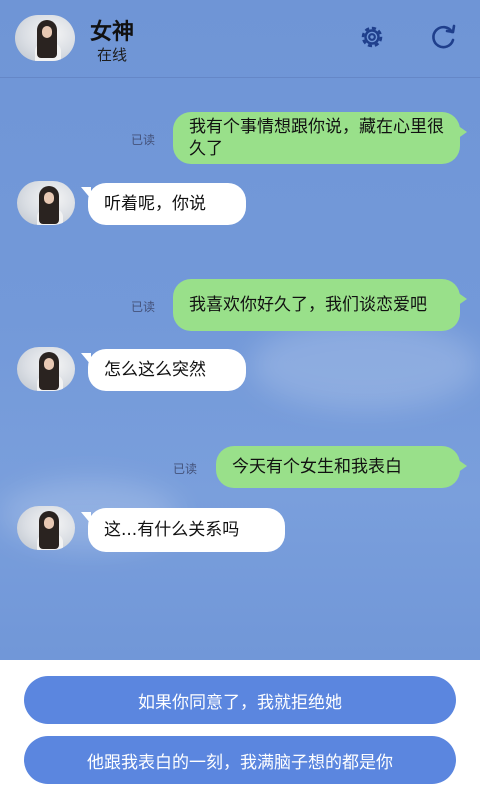 Image resolution: width=480 pixels, height=800 pixels. Describe the element at coordinates (112, 55) in the screenshot. I see `contact-status: 在线` at that location.